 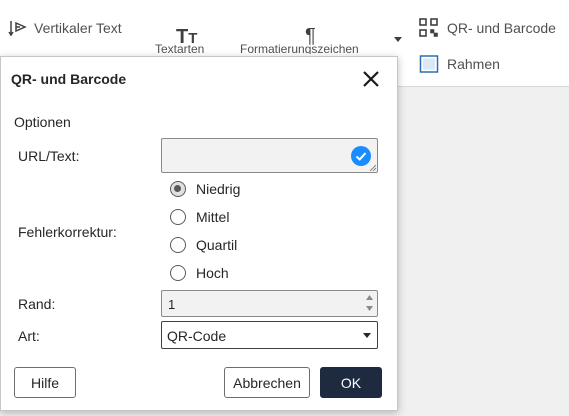 What do you see at coordinates (69, 79) in the screenshot?
I see `dialog-title: QR- und Barcode` at bounding box center [69, 79].